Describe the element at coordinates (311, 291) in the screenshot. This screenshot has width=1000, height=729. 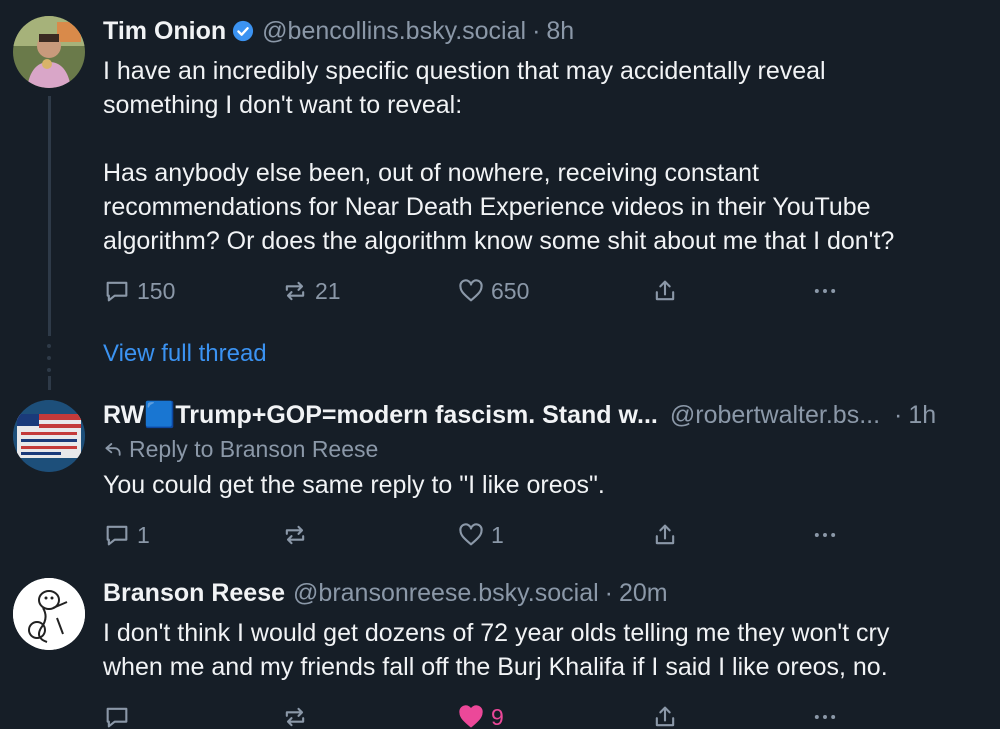
I see `repost-button: 21` at that location.